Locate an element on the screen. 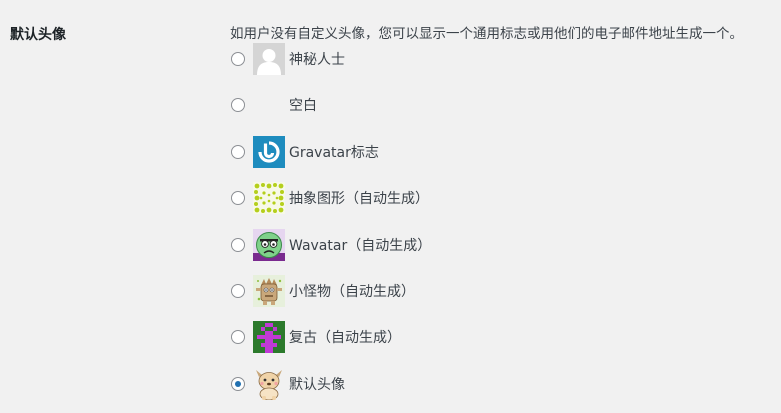 The width and height of the screenshot is (781, 413). wavatar-icon is located at coordinates (269, 244).